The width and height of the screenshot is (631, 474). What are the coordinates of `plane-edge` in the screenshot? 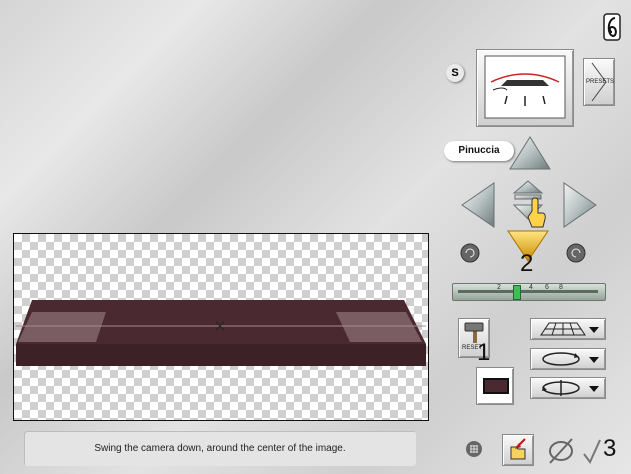 It's located at (221, 355).